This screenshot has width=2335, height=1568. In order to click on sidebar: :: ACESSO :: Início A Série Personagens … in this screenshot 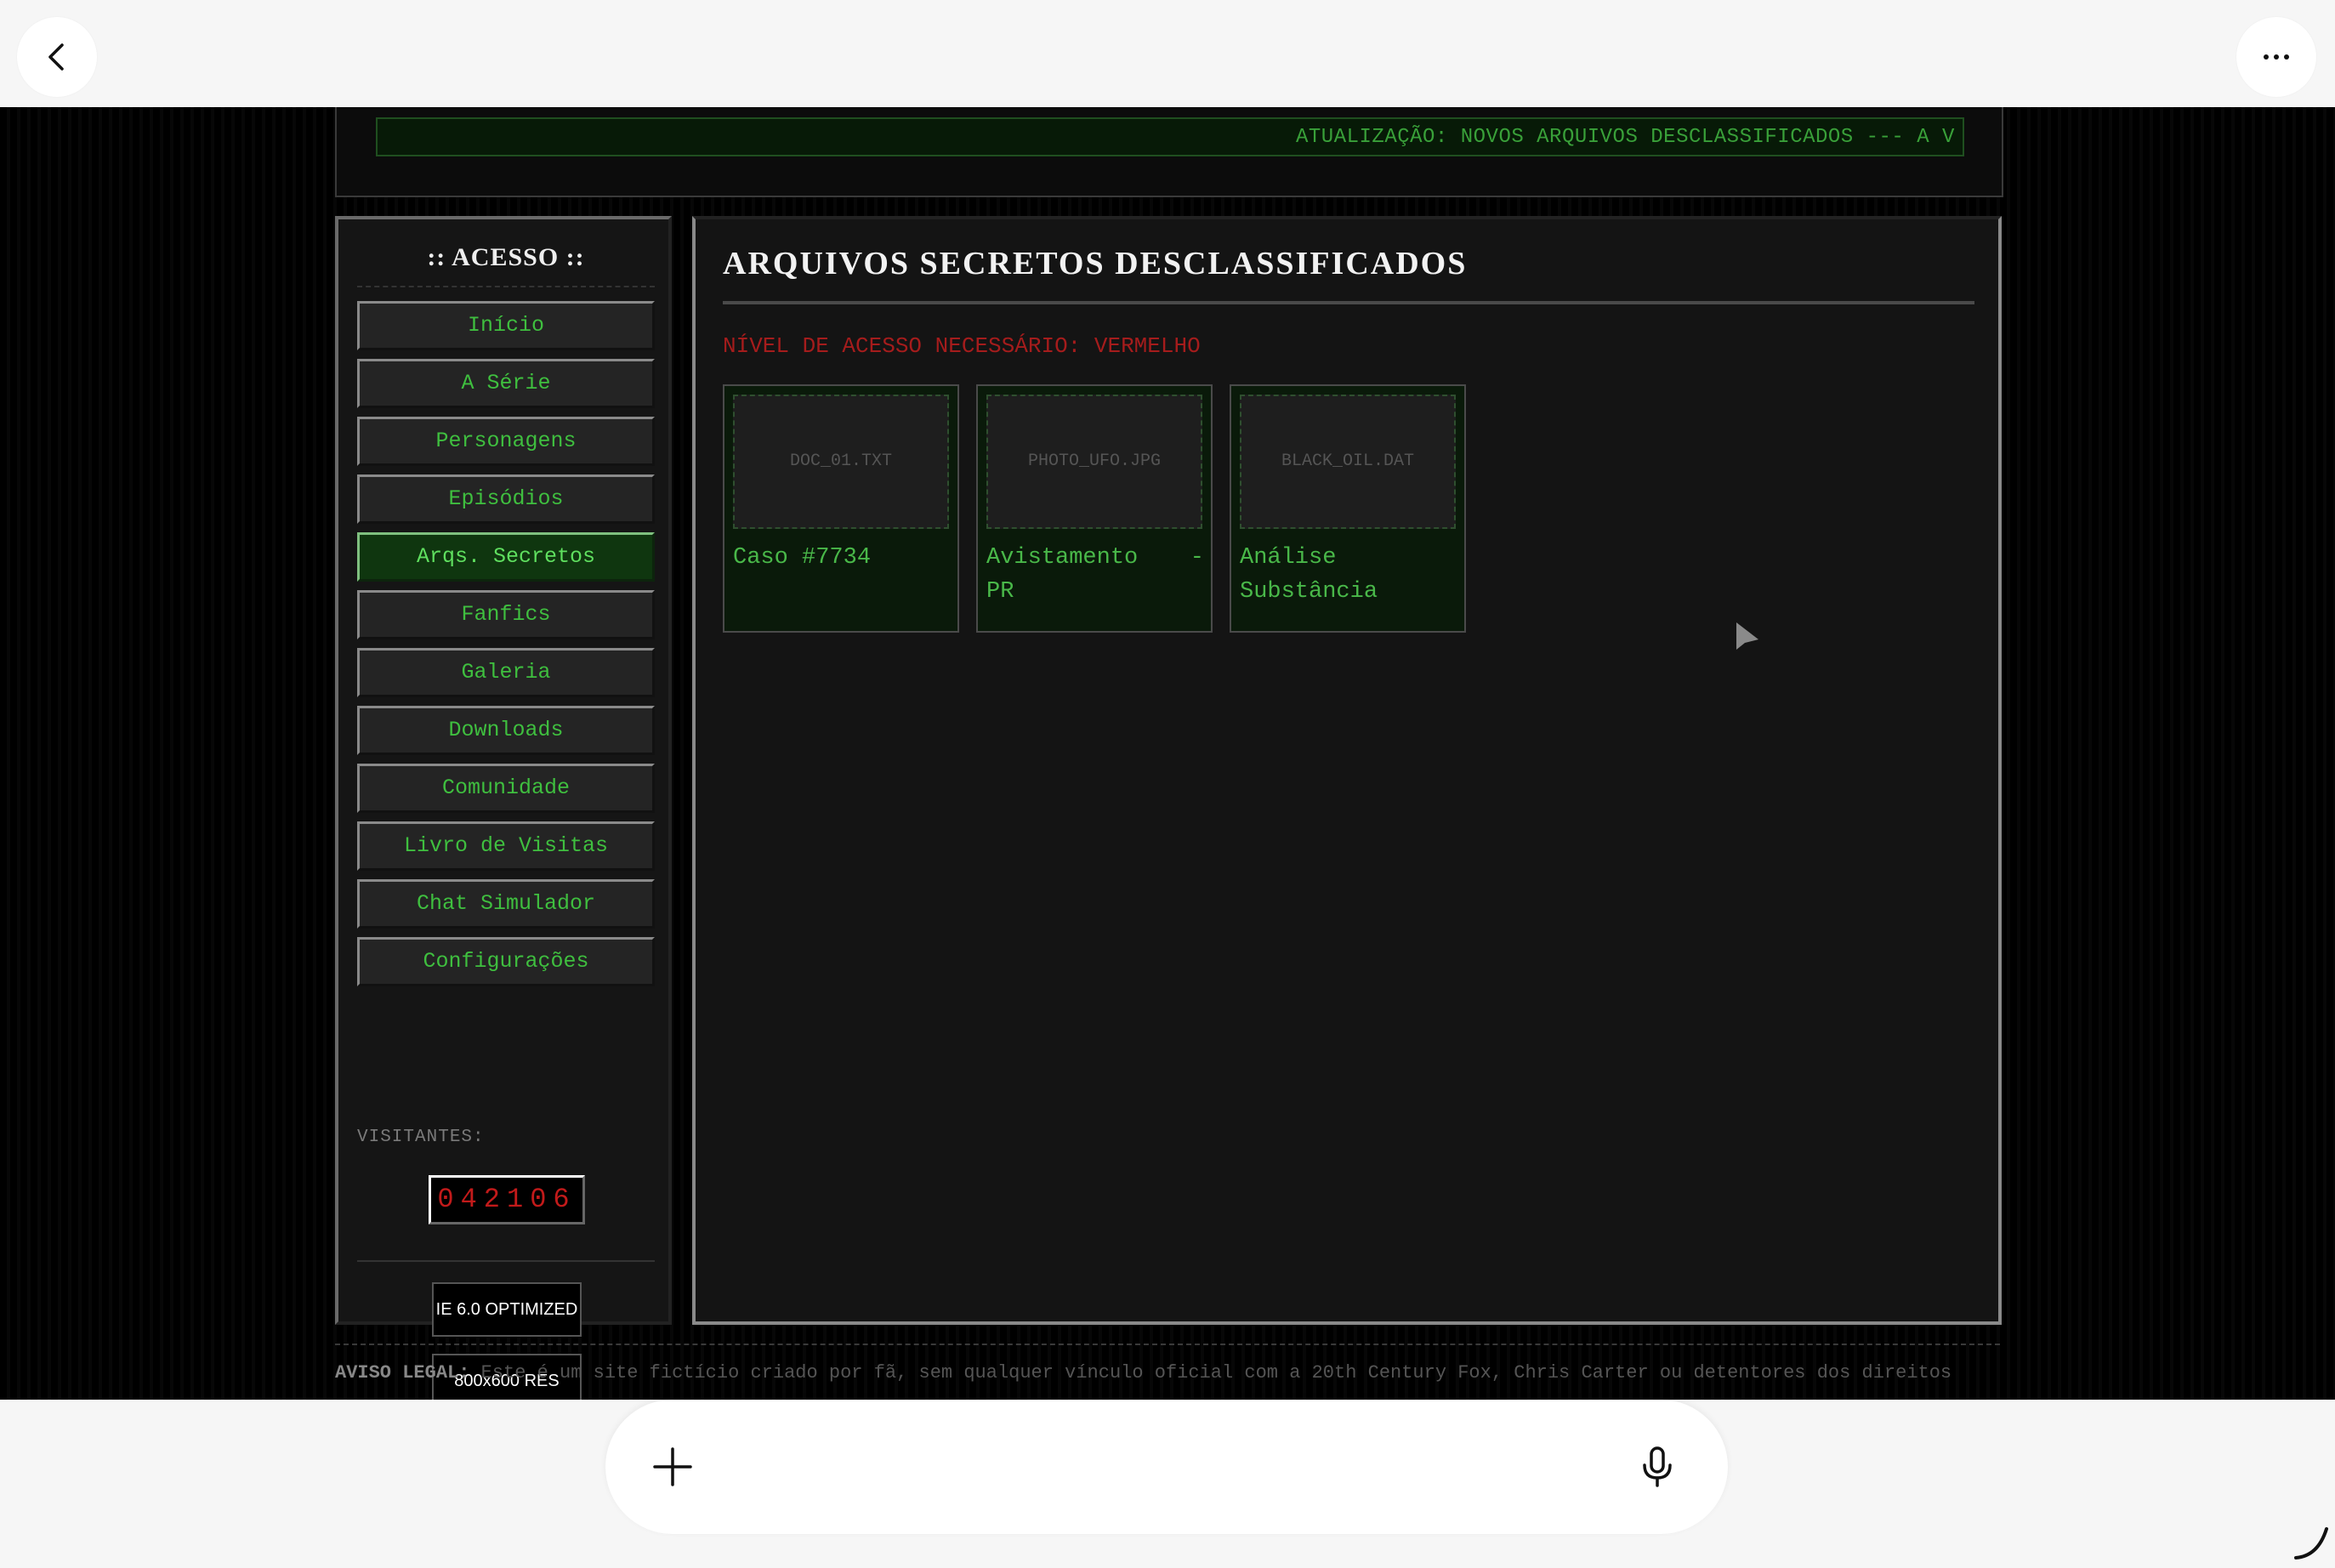, I will do `click(503, 812)`.